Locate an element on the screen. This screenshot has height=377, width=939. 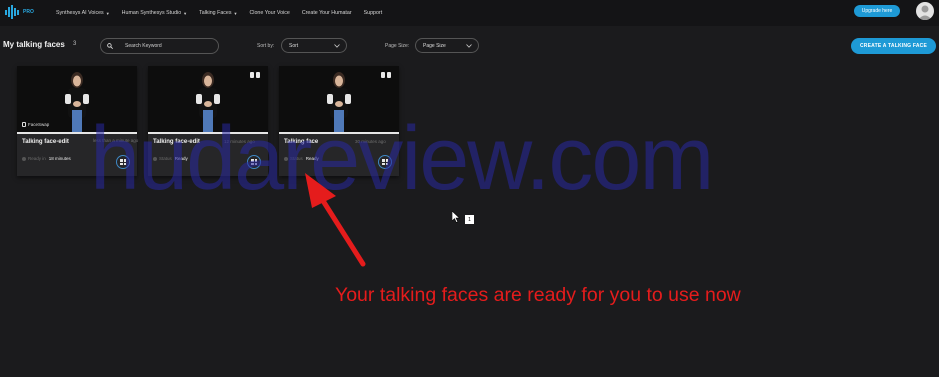
search-box is located at coordinates (159, 46).